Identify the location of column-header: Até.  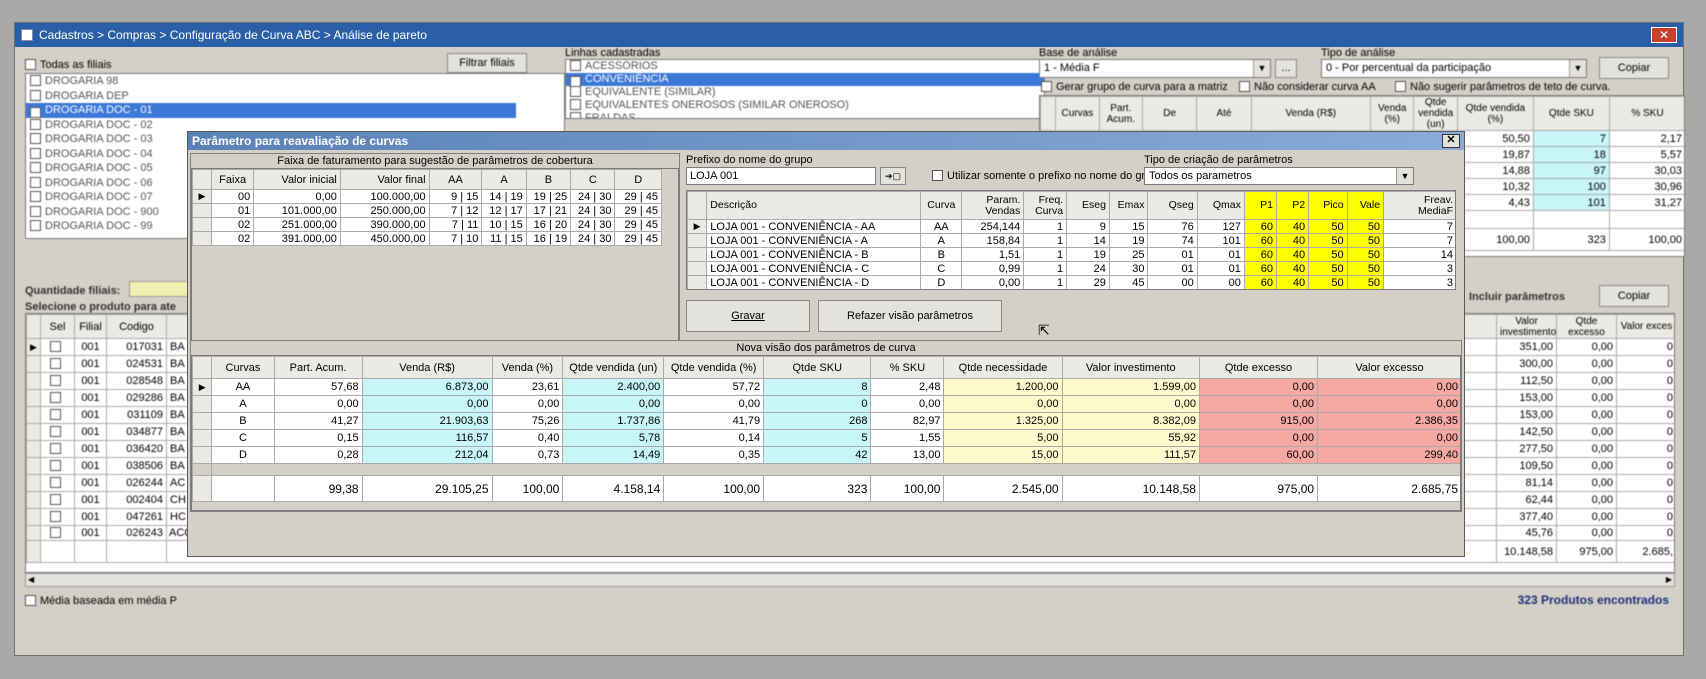
(1224, 113).